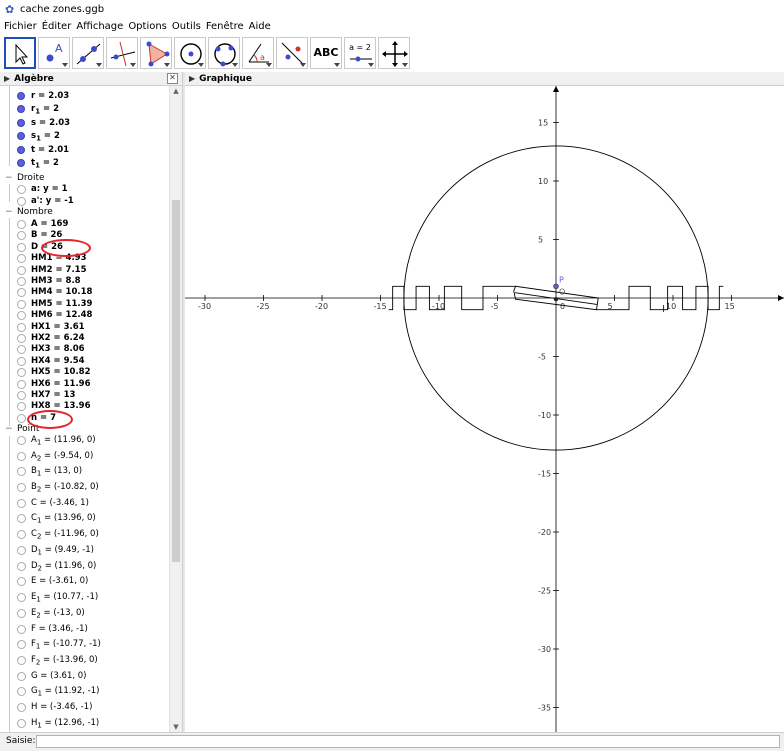  Describe the element at coordinates (84, 372) in the screenshot. I see `algebra-row: HX5 = 10.82` at that location.